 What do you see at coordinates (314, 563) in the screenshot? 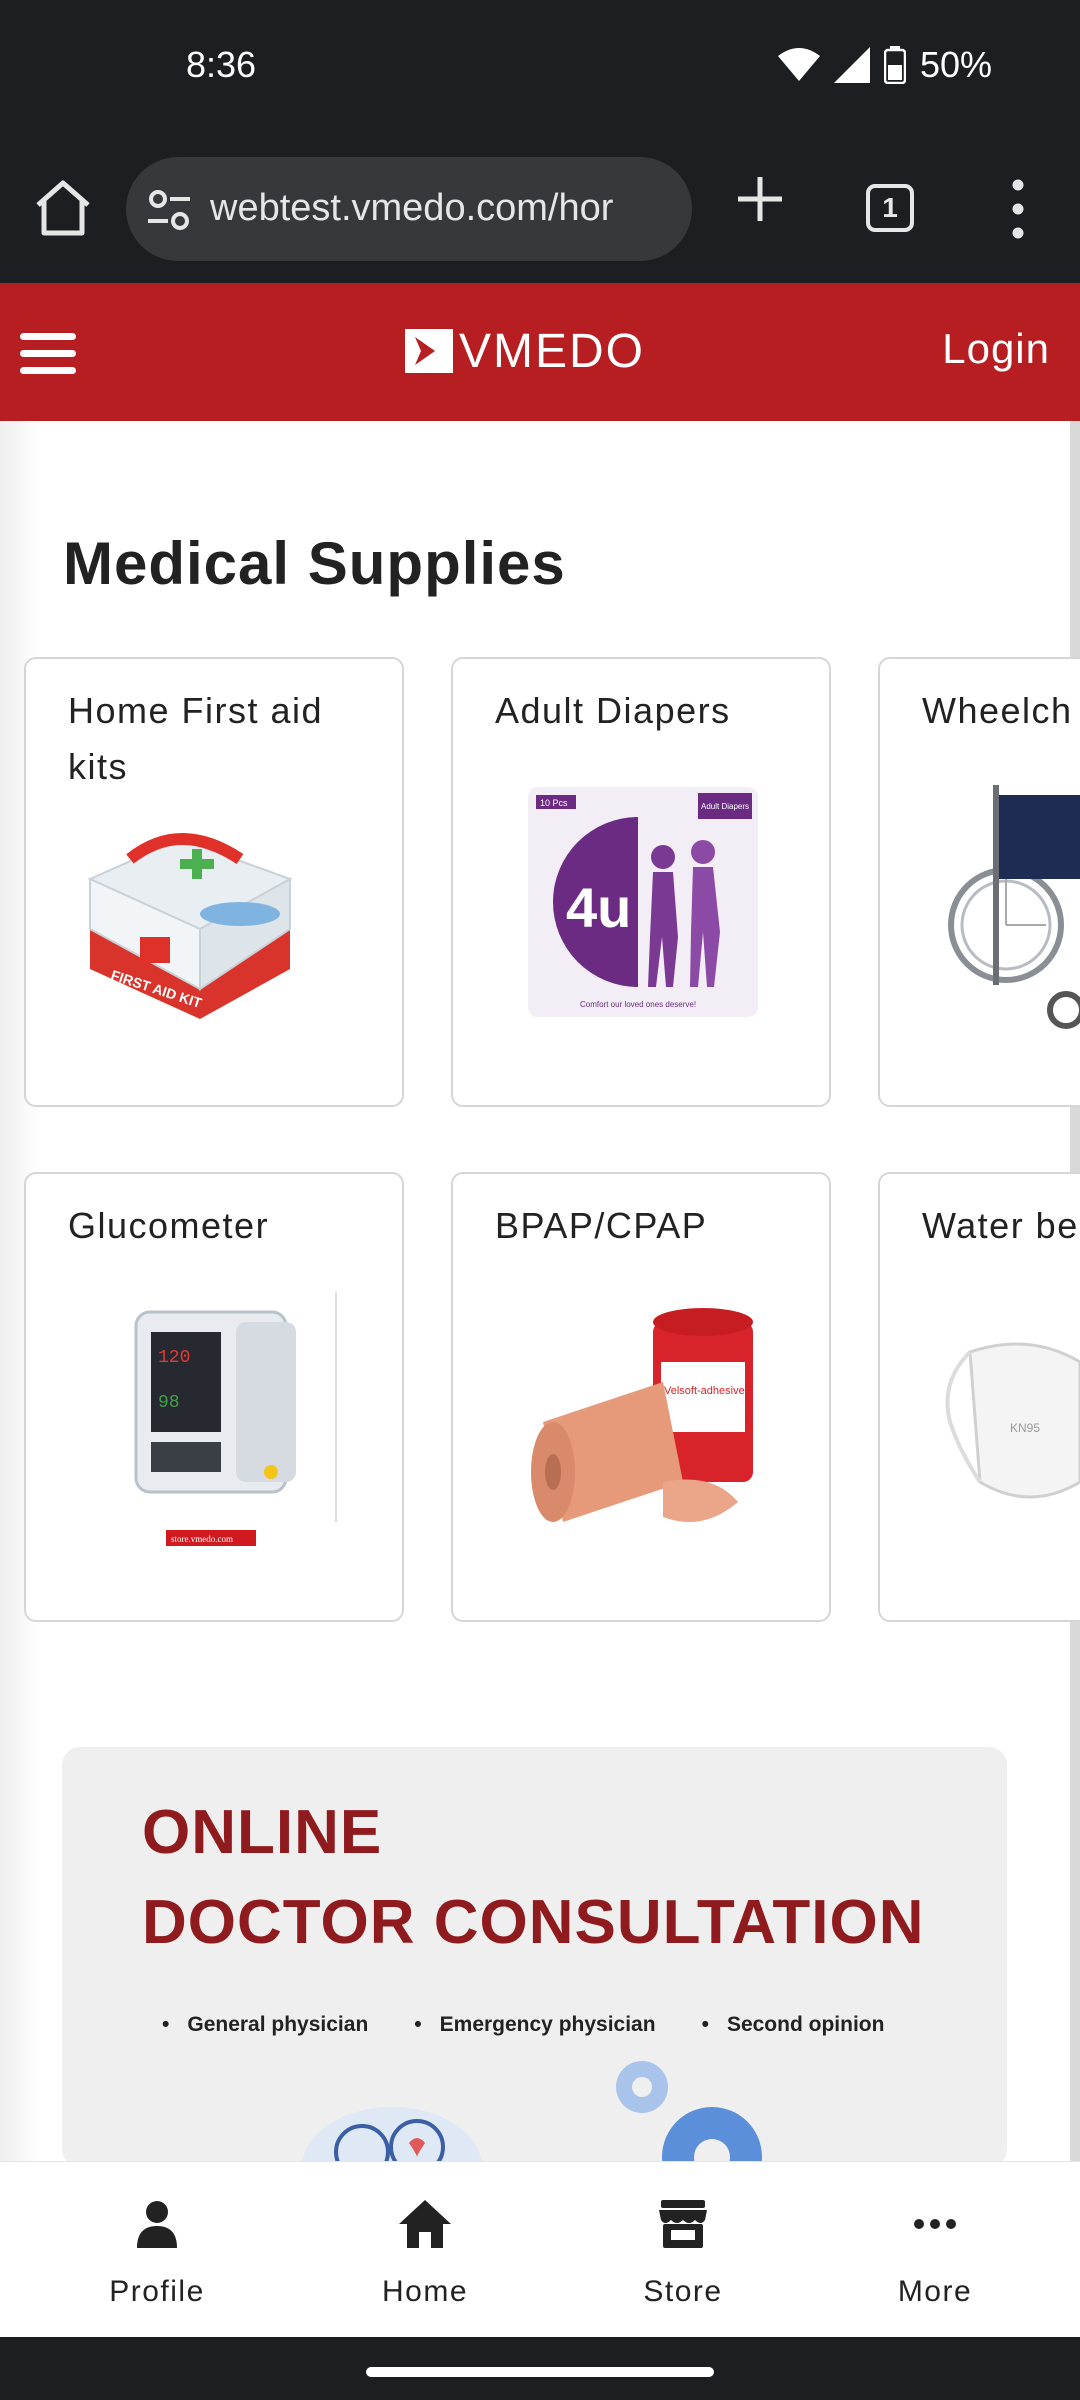
I see `section-title: Medical Supplies` at bounding box center [314, 563].